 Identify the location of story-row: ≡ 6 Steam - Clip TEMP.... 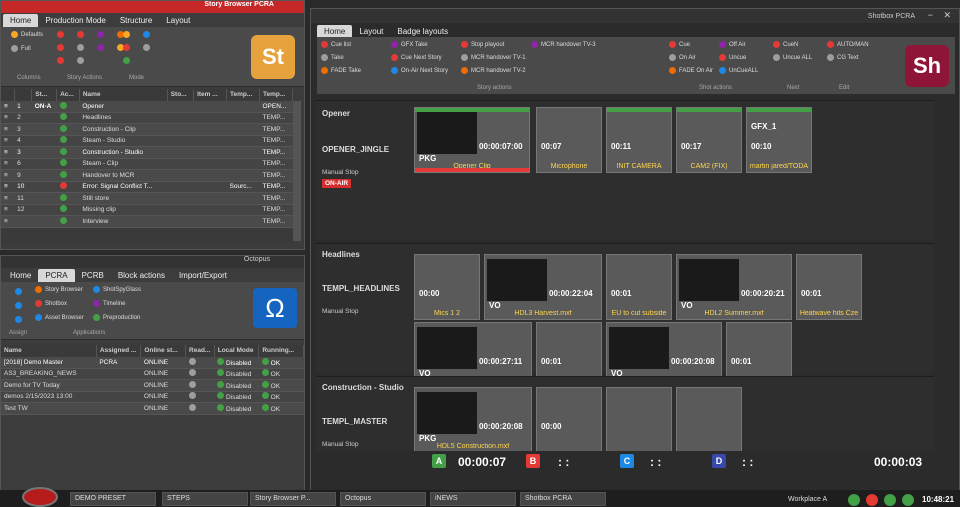
(147, 164).